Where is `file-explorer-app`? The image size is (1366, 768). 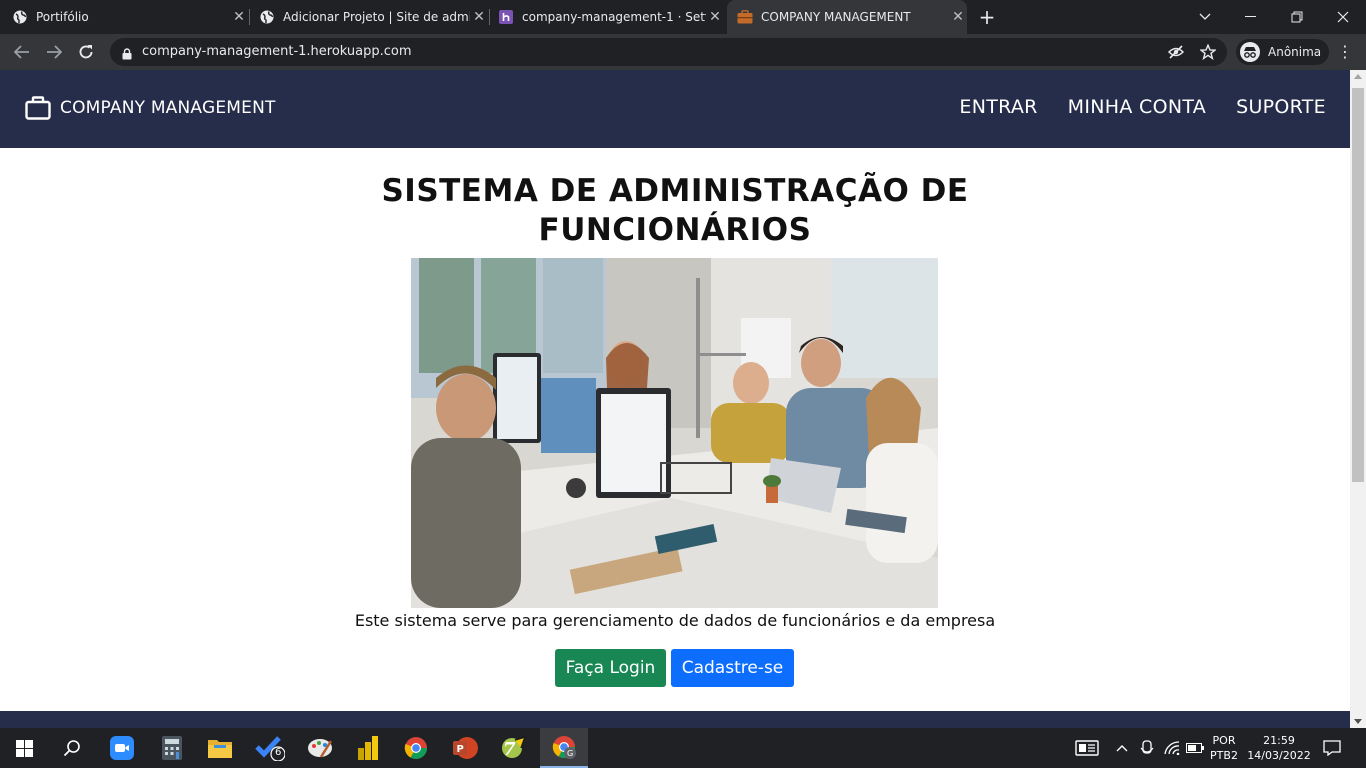
file-explorer-app is located at coordinates (220, 748).